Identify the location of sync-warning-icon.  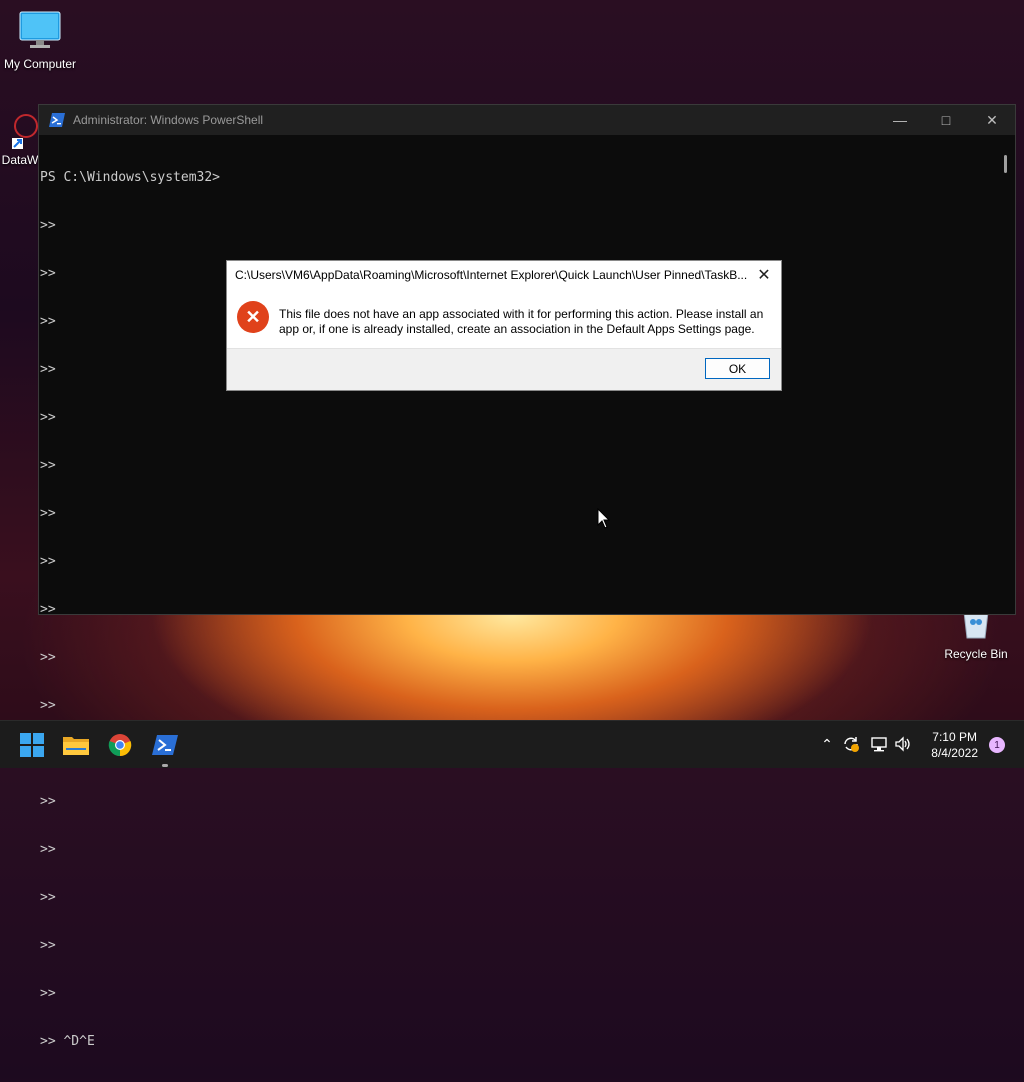
(851, 744).